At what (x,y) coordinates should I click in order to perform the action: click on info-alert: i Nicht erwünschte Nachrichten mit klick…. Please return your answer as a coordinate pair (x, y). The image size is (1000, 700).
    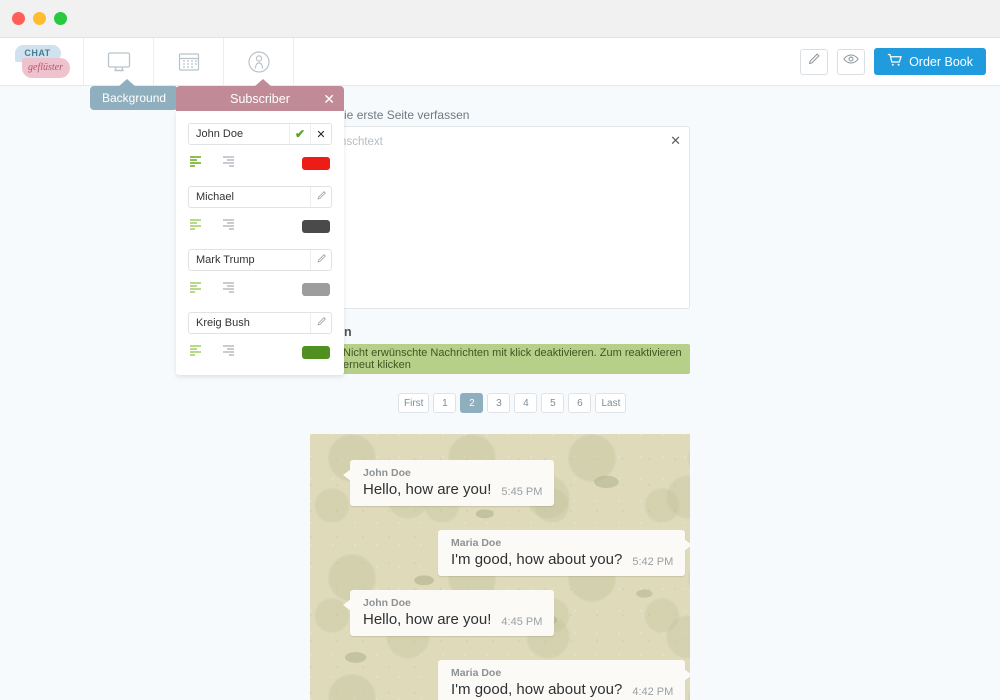
    Looking at the image, I should click on (500, 359).